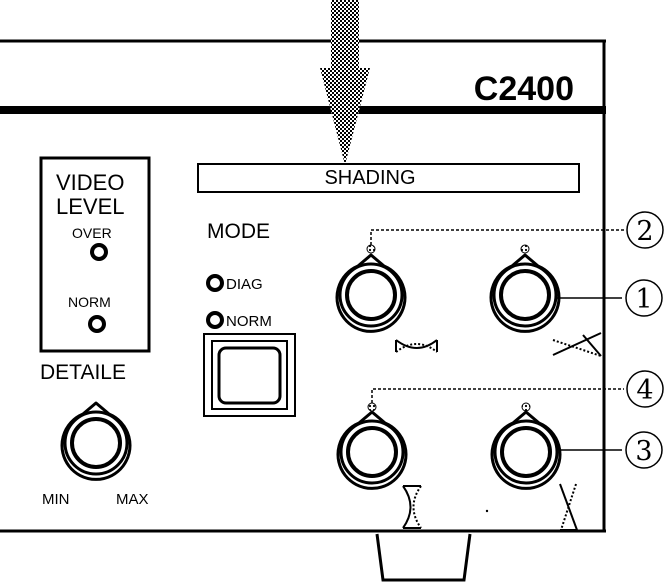 This screenshot has height=587, width=667. I want to click on video-level-title-2: LEVEL, so click(90, 206).